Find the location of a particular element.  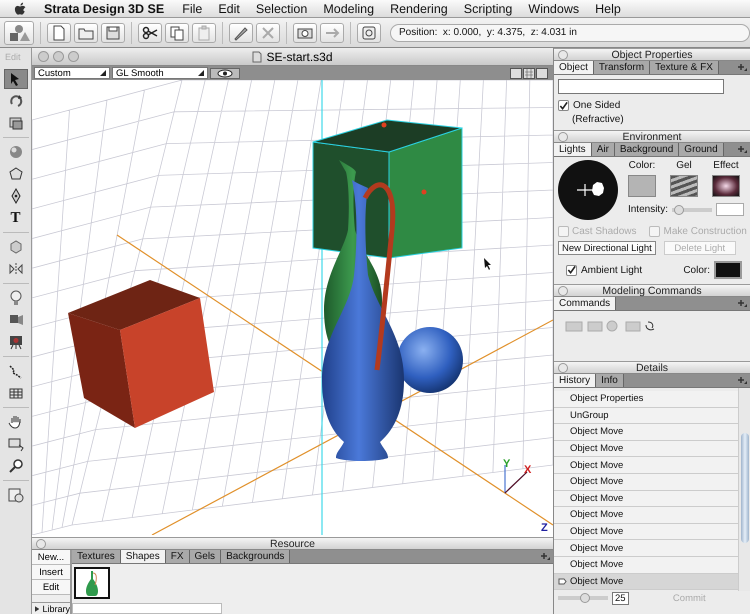

panel-tab: Lights is located at coordinates (573, 149).